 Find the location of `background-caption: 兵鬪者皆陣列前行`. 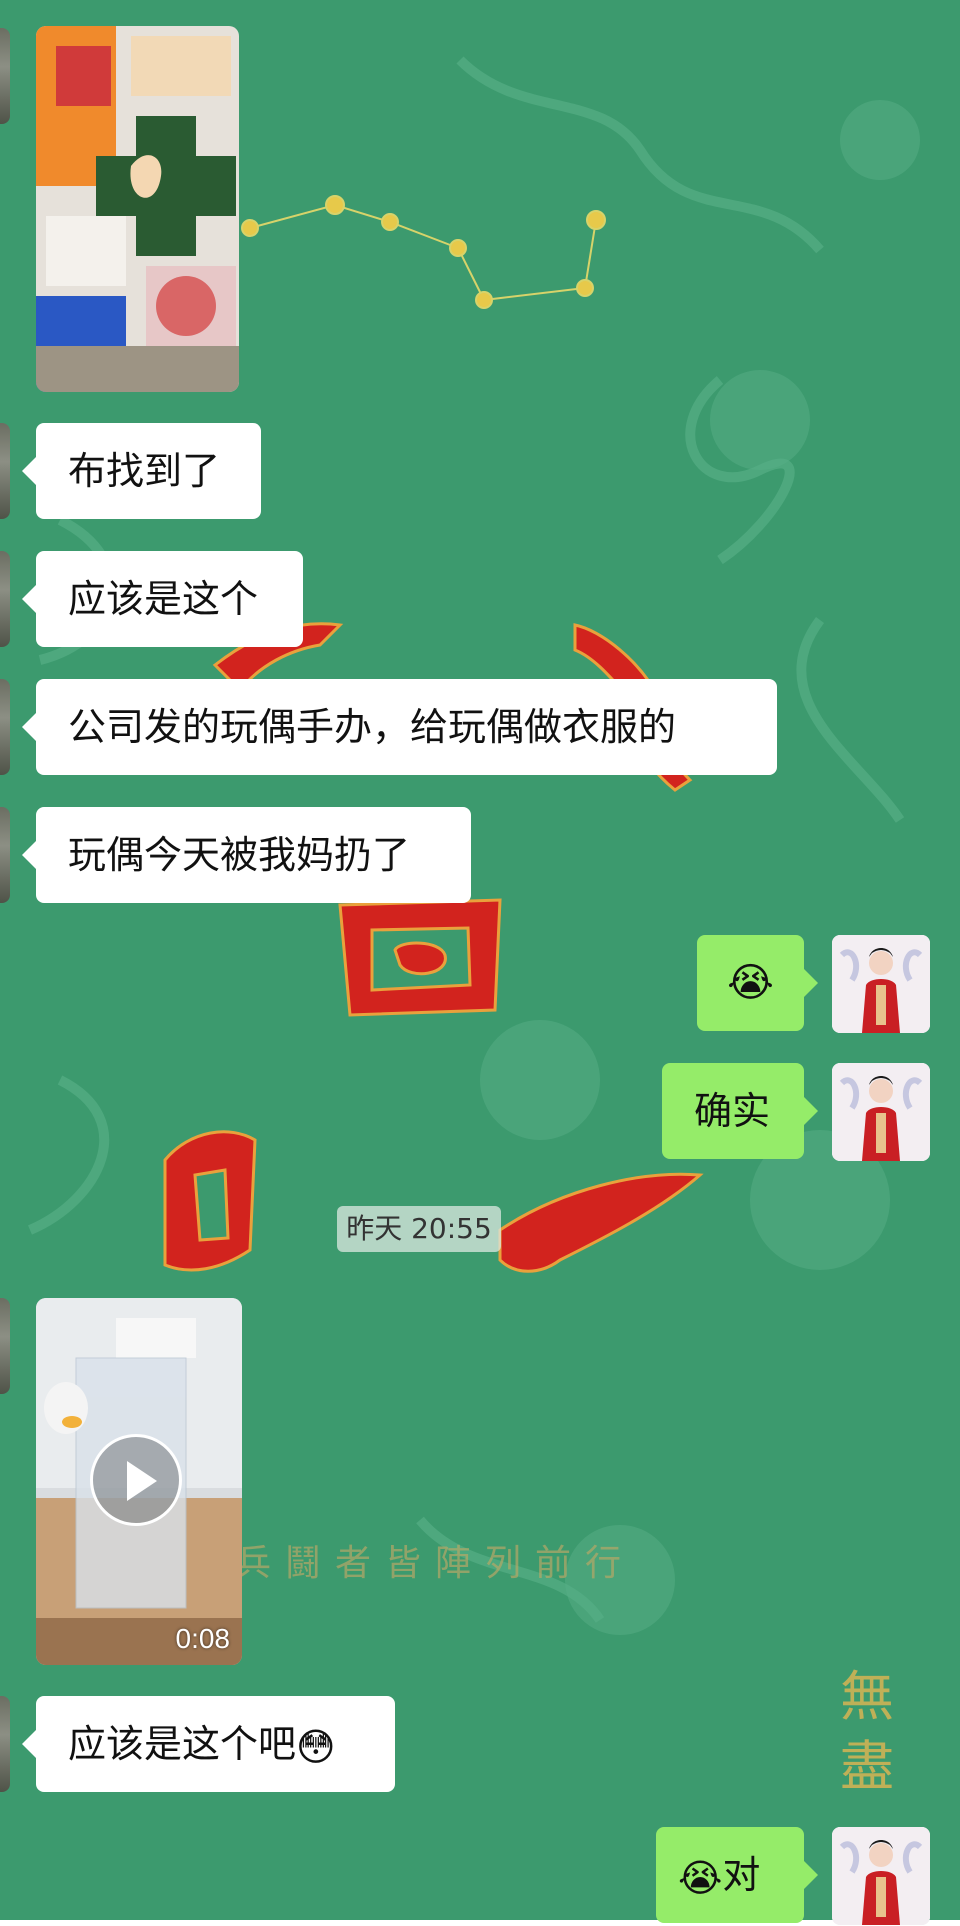

background-caption: 兵鬪者皆陣列前行 is located at coordinates (435, 1563).